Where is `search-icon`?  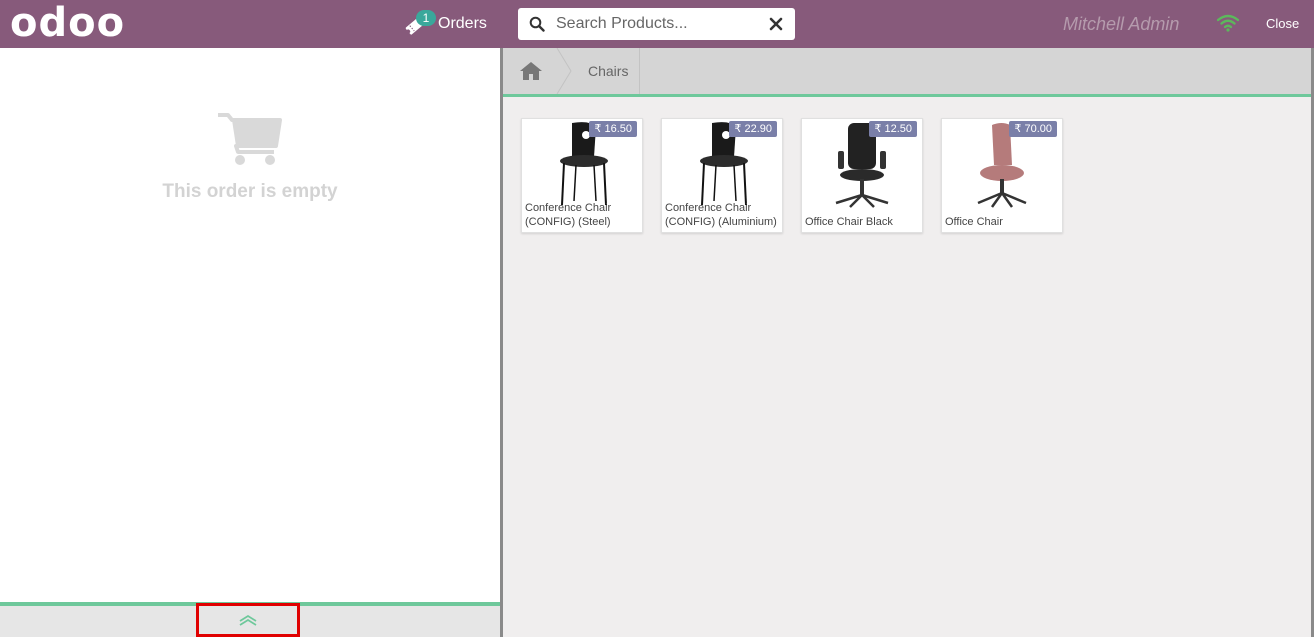
search-icon is located at coordinates (537, 24).